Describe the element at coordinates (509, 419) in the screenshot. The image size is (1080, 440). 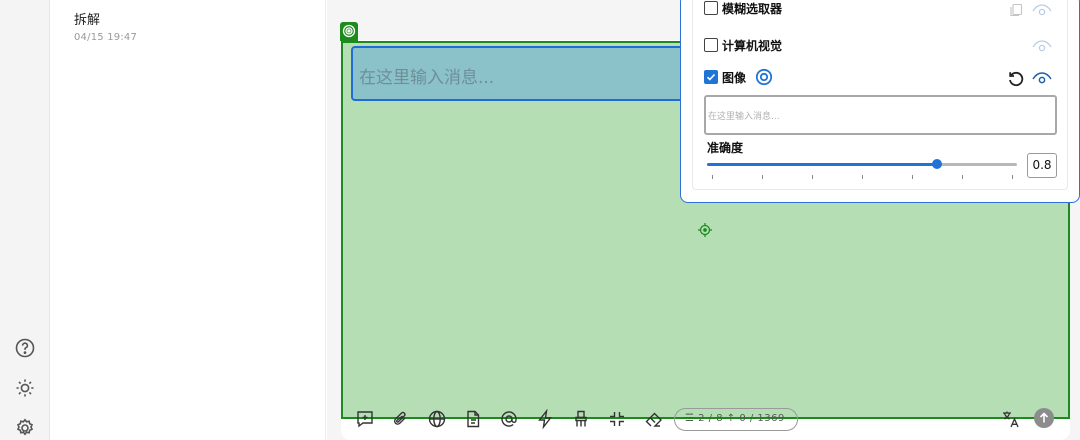
I see `mention-icon` at that location.